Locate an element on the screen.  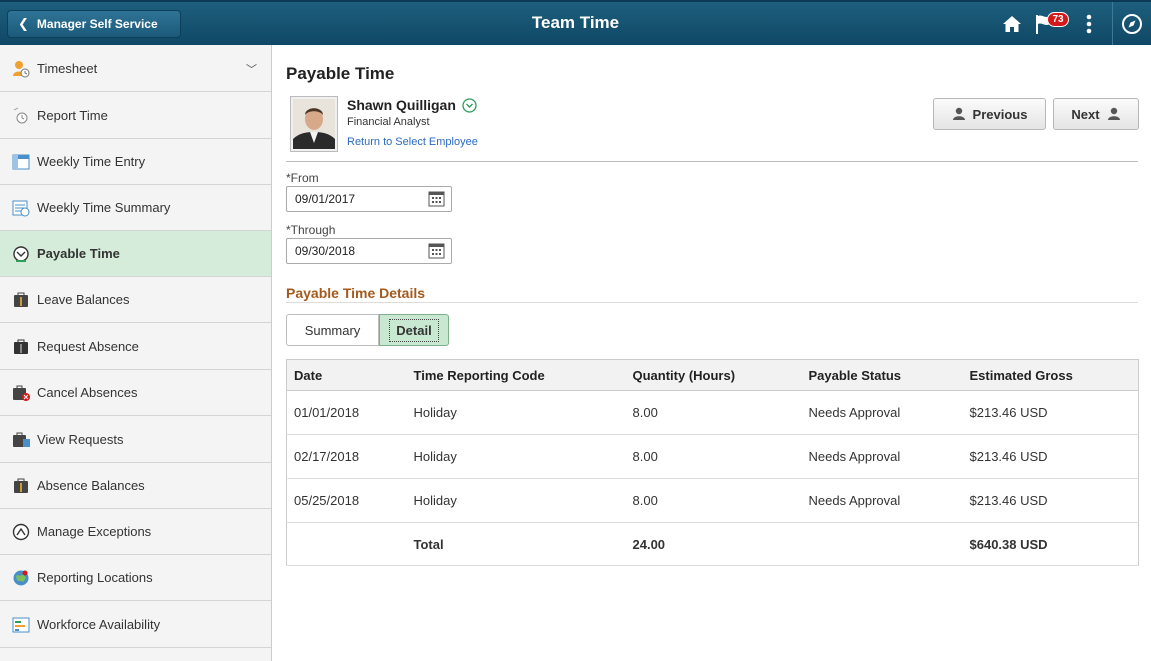
sidebar-item-label: View Requests is located at coordinates (80, 439).